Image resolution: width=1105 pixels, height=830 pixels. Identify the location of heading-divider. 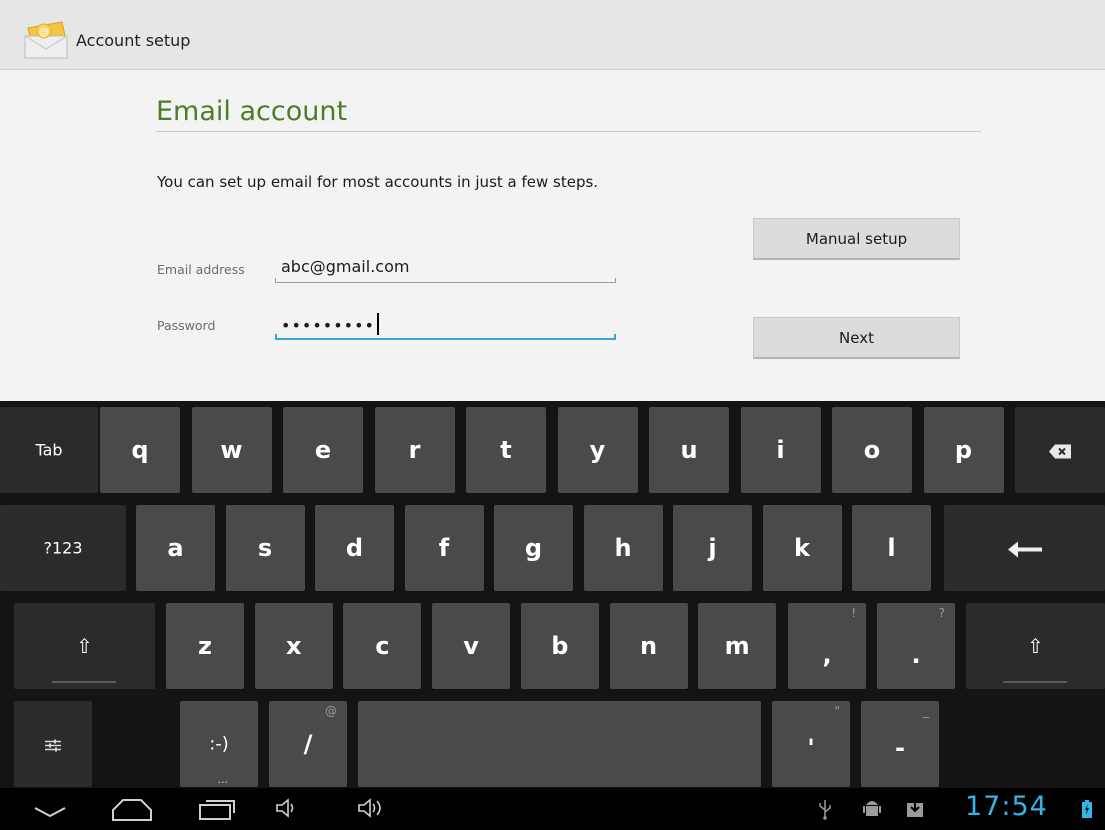
(568, 131).